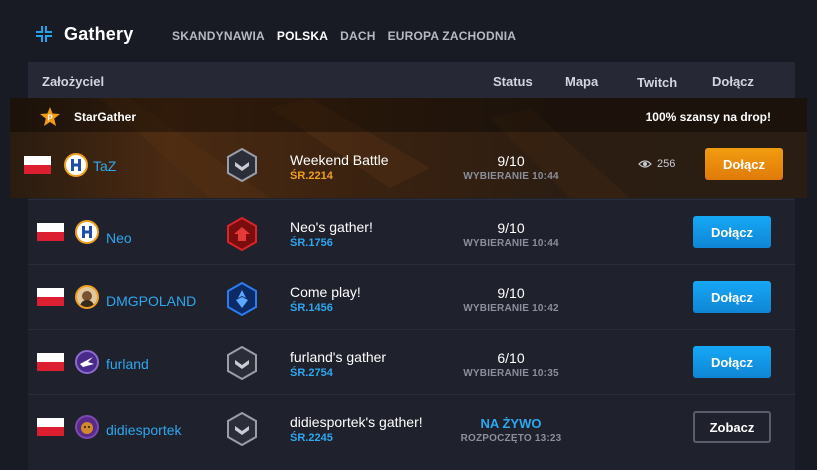 The image size is (817, 470). I want to click on founder-username: didiesportek, so click(144, 430).